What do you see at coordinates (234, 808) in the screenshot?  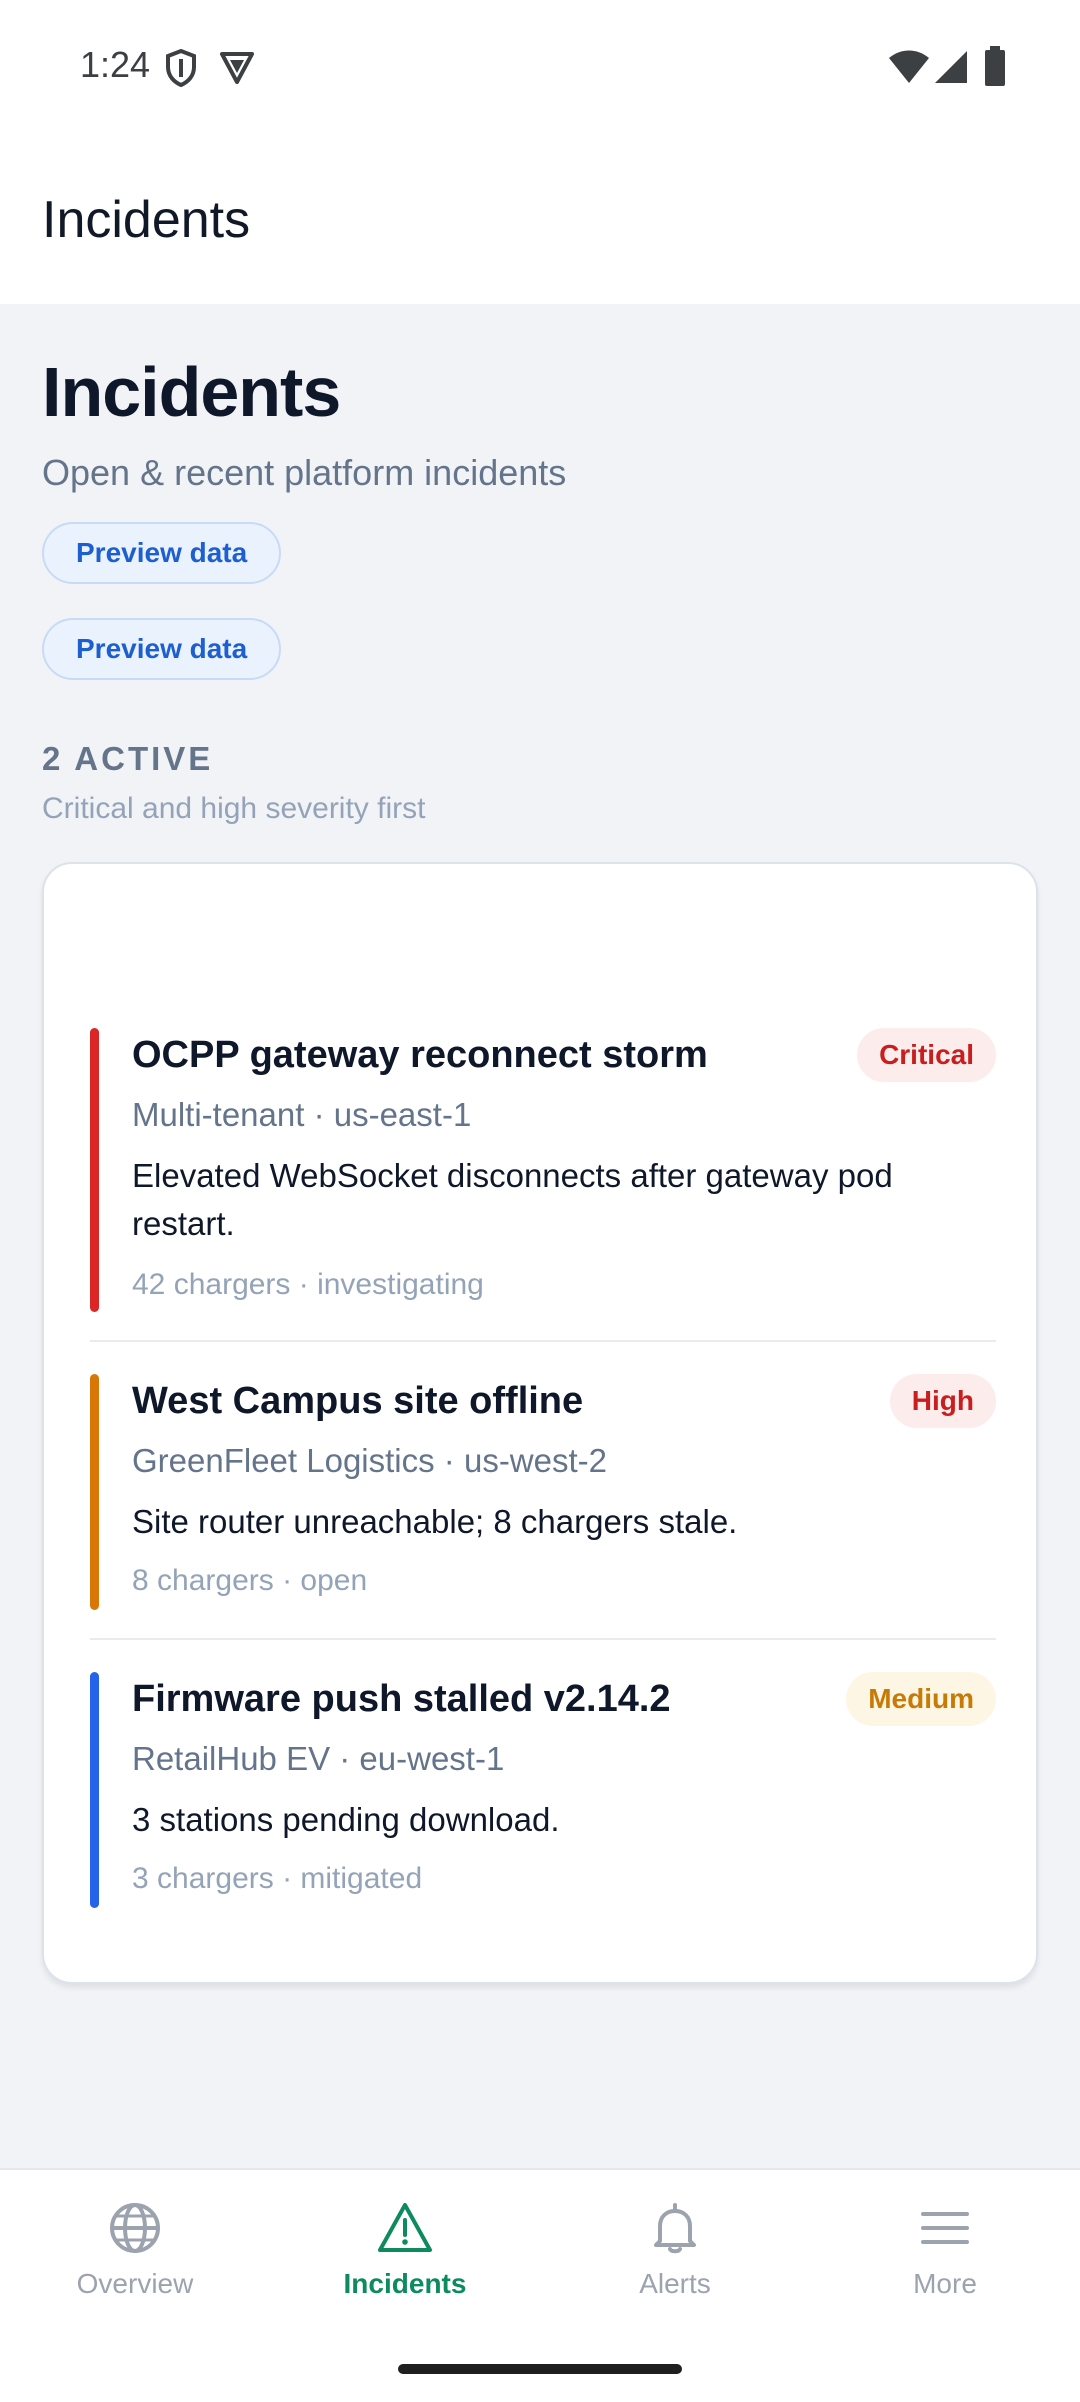 I see `section-subtitle: Critical and high severity first` at bounding box center [234, 808].